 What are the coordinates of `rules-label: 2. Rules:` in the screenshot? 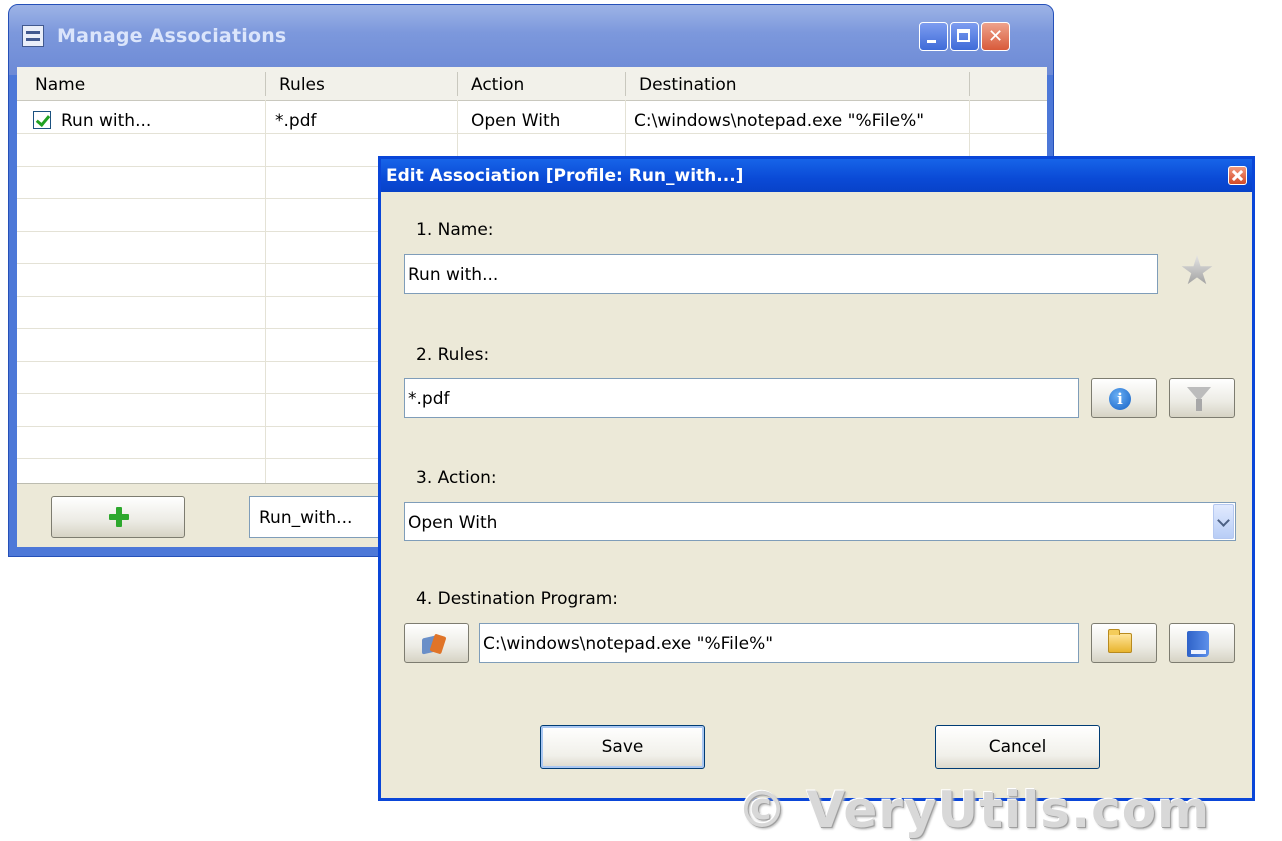 It's located at (453, 355).